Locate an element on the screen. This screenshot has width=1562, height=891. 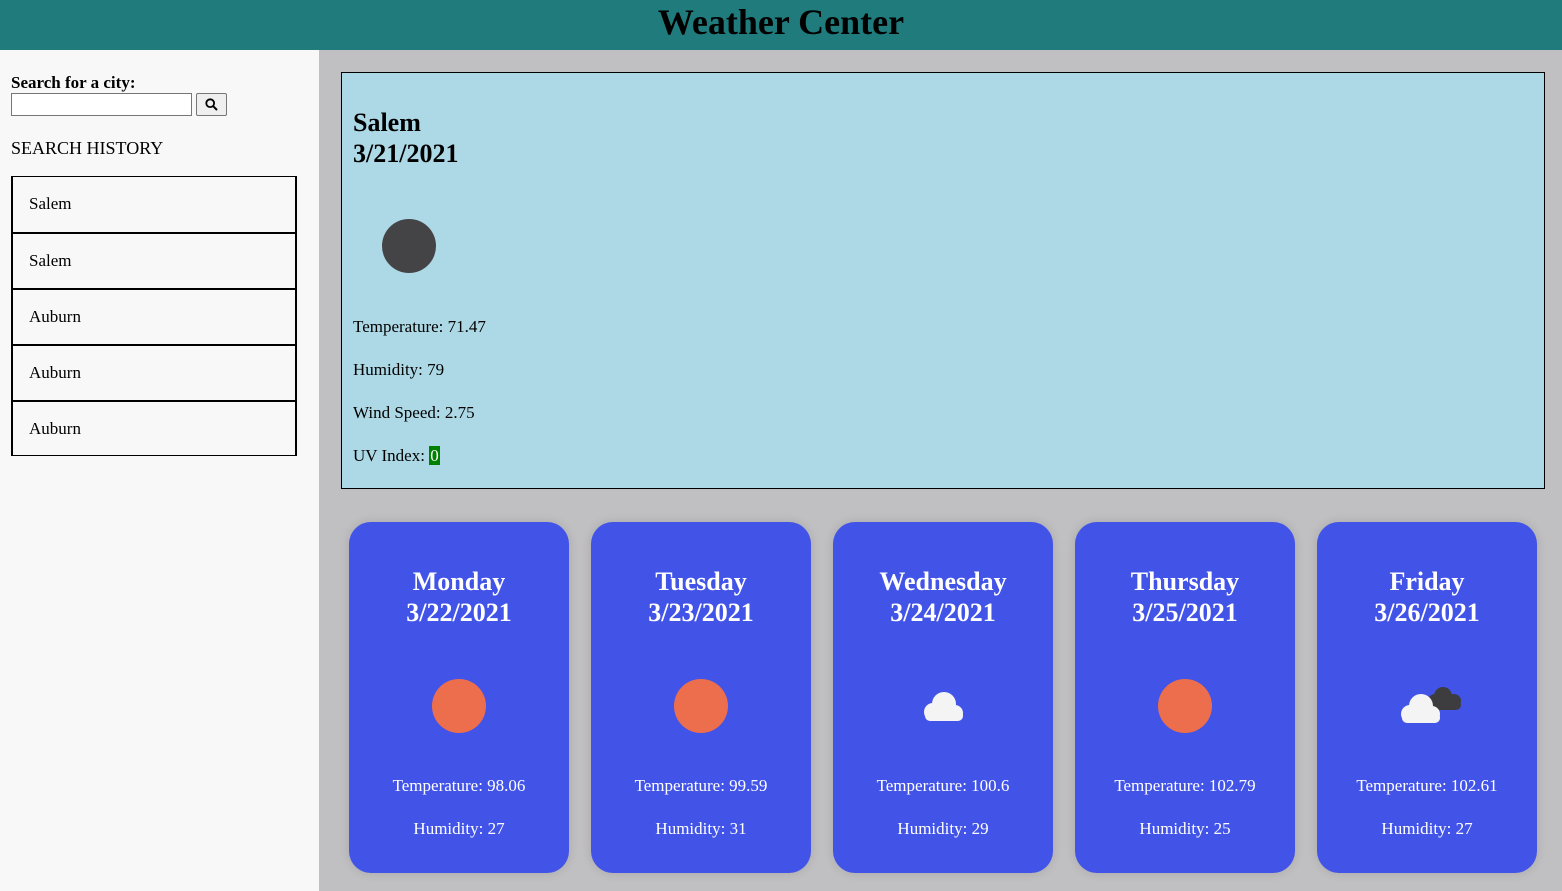
forecast-day: Friday is located at coordinates (1427, 581).